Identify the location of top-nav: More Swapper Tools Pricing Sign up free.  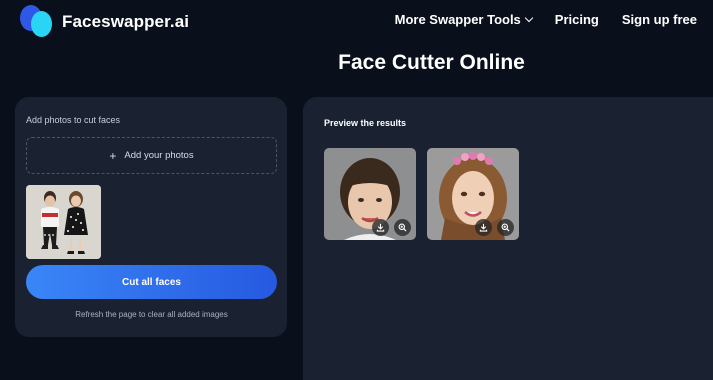
(546, 19).